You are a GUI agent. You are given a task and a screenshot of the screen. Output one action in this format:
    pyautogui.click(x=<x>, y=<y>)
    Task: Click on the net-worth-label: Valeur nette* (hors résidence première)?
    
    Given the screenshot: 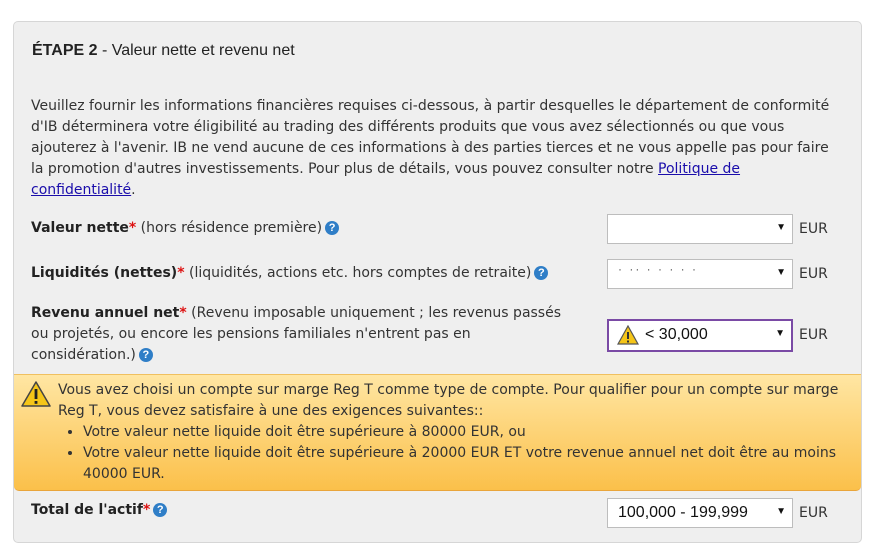 What is the action you would take?
    pyautogui.click(x=185, y=228)
    